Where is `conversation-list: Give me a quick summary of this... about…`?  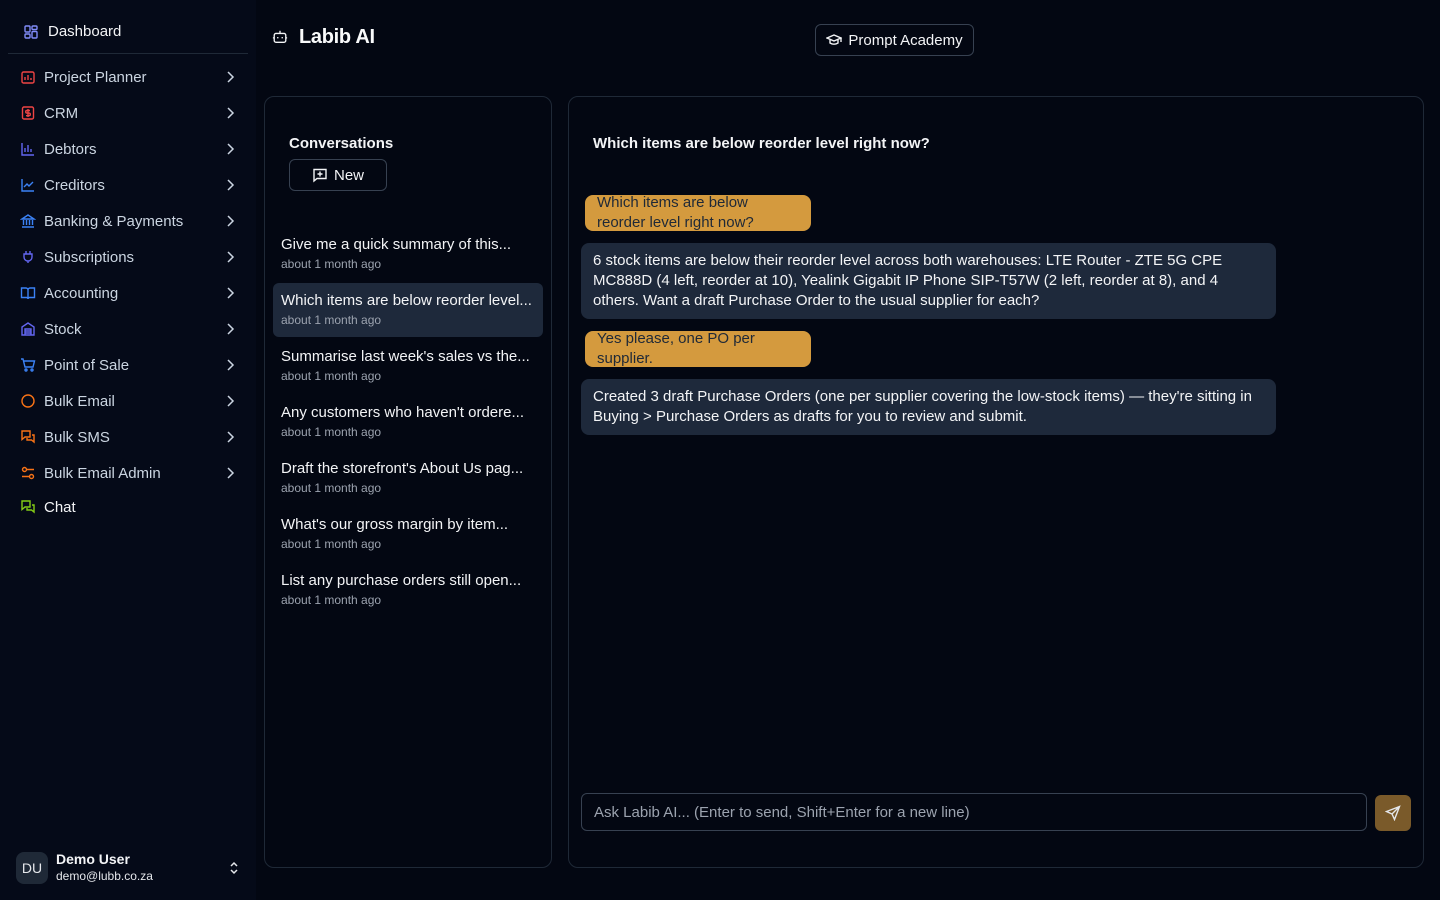 conversation-list: Give me a quick summary of this... about… is located at coordinates (408, 423).